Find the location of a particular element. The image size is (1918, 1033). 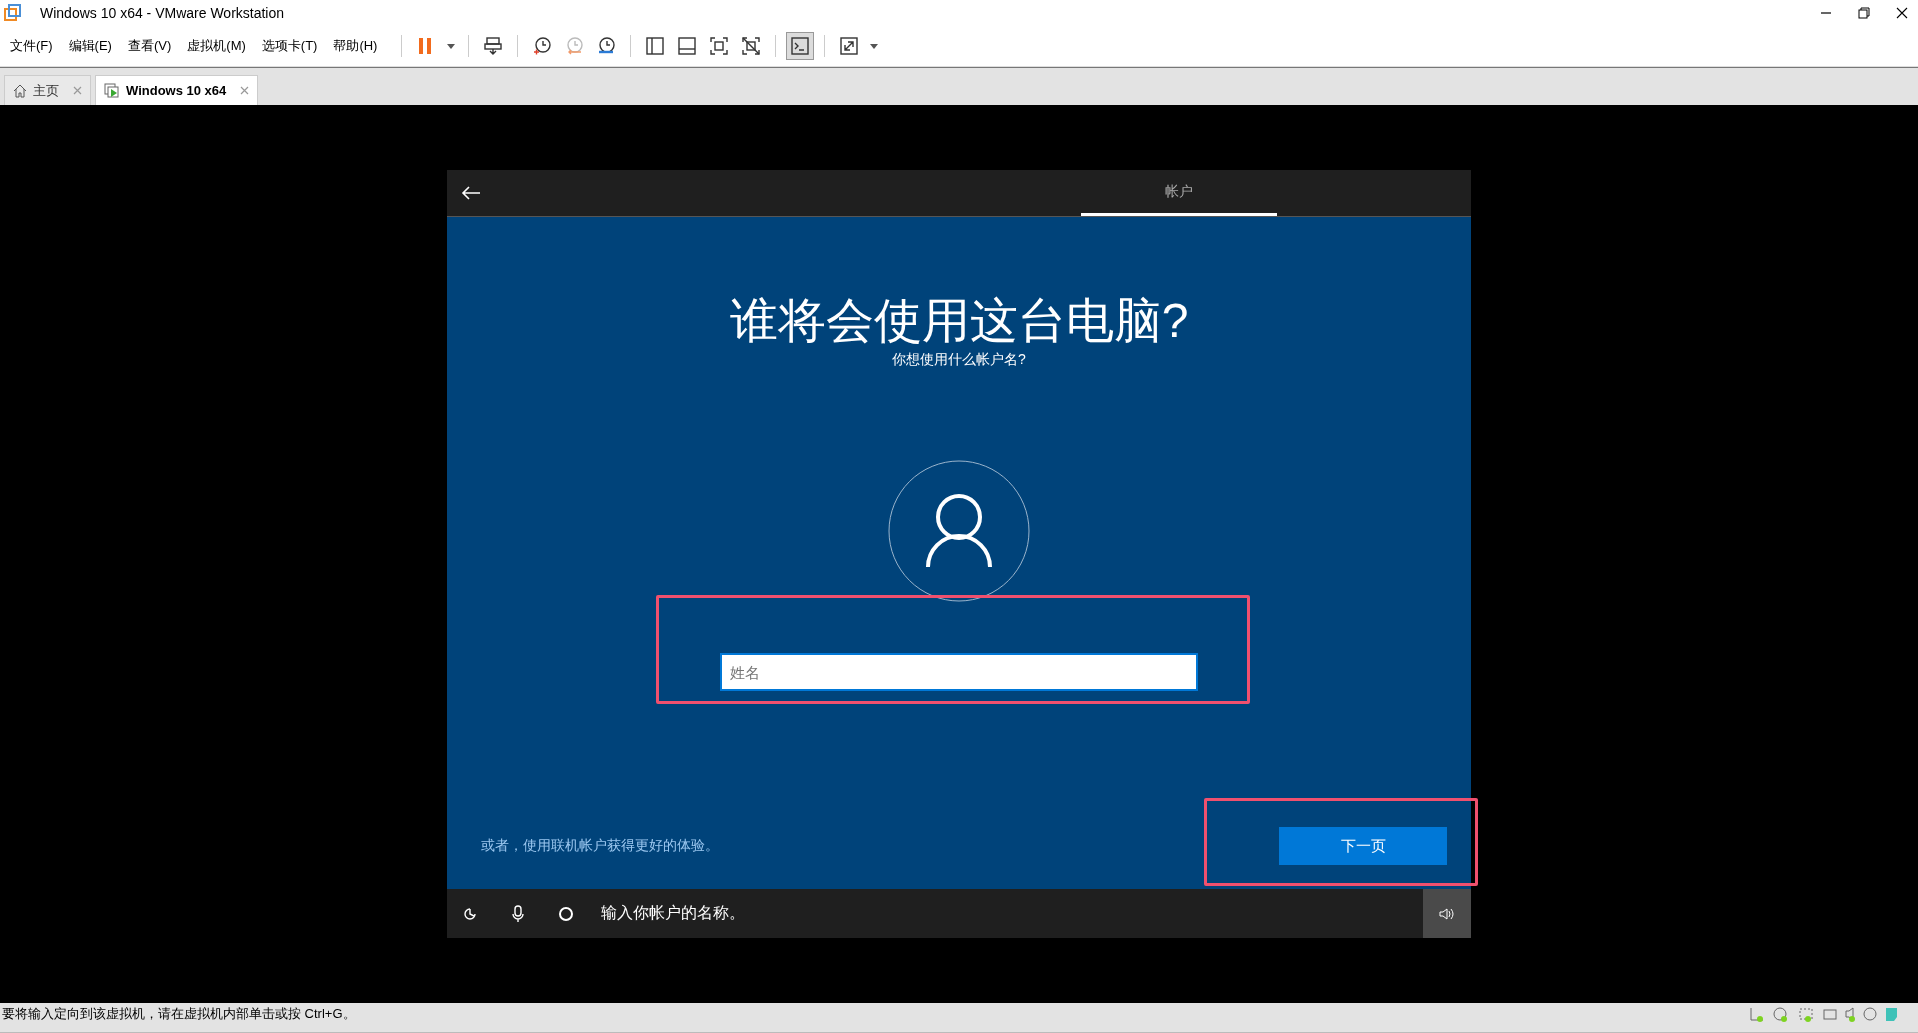

menu-item: 虚拟机(M) is located at coordinates (216, 46).